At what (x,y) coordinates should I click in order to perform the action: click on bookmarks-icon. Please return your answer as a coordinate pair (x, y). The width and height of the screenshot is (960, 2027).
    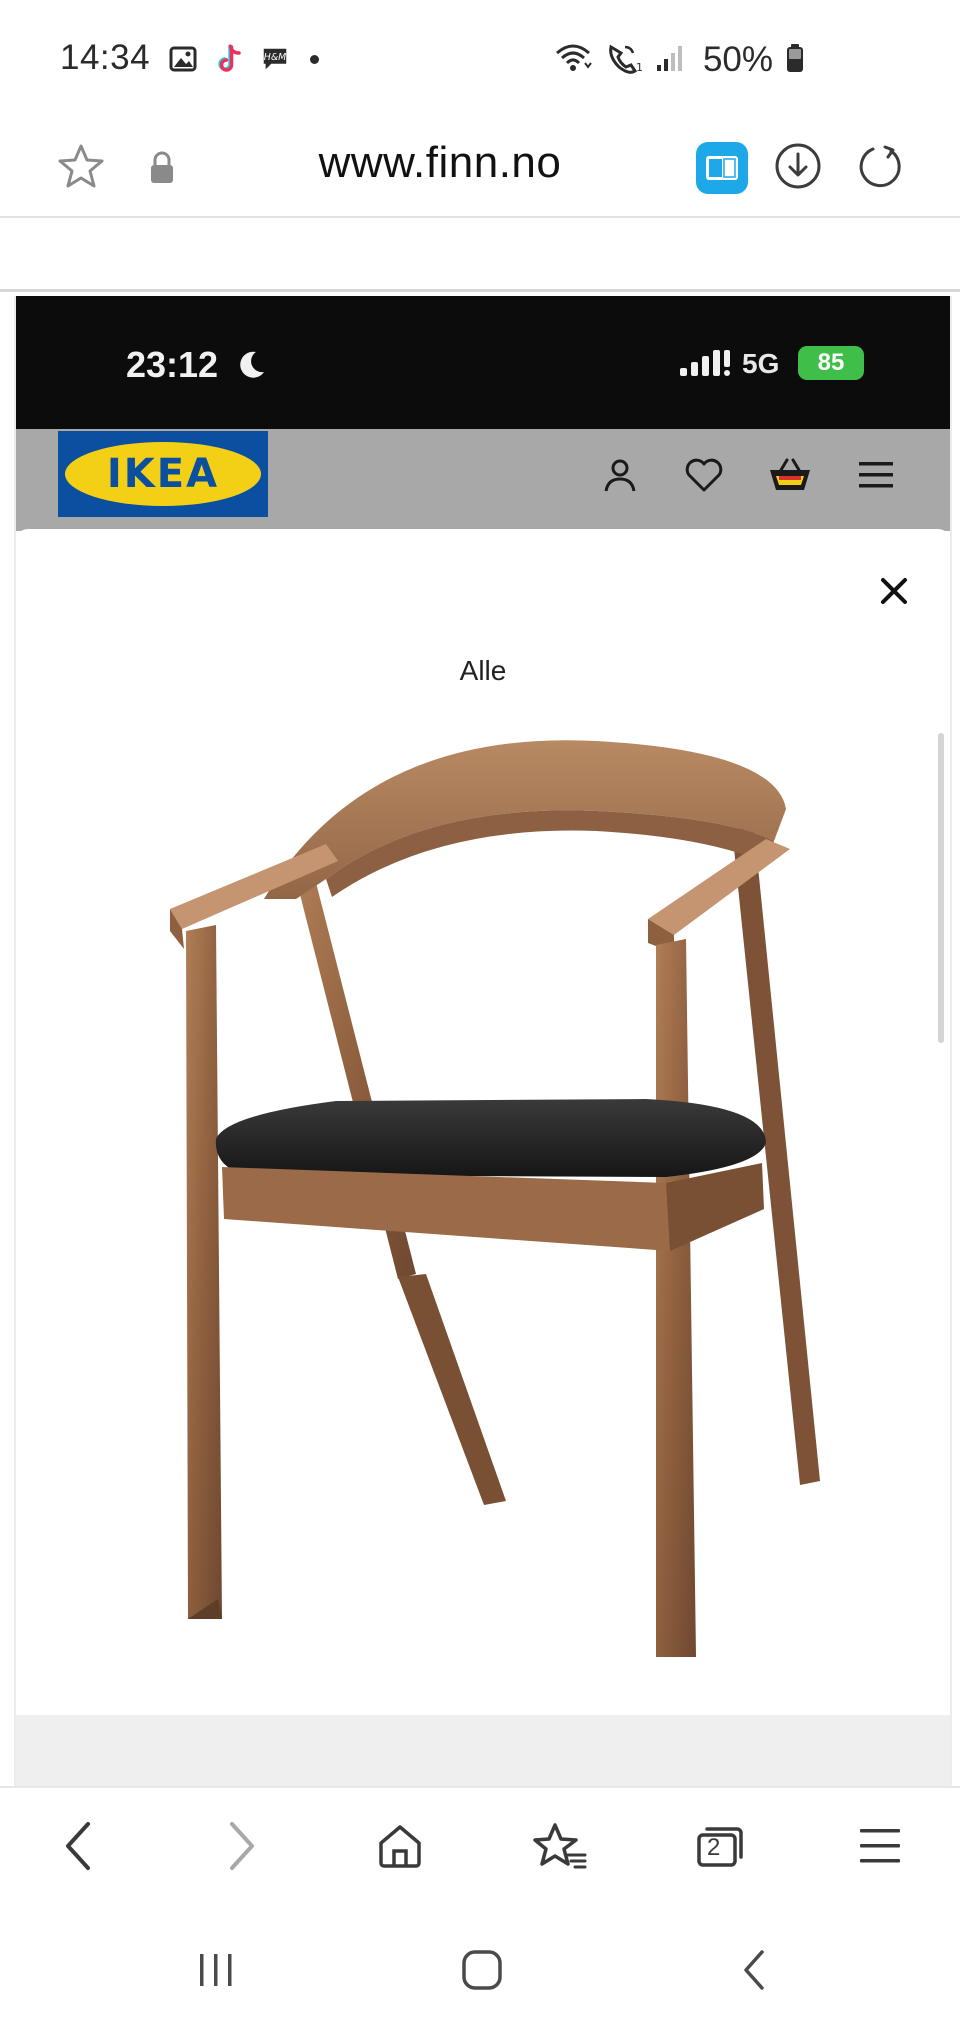
    Looking at the image, I should click on (560, 1846).